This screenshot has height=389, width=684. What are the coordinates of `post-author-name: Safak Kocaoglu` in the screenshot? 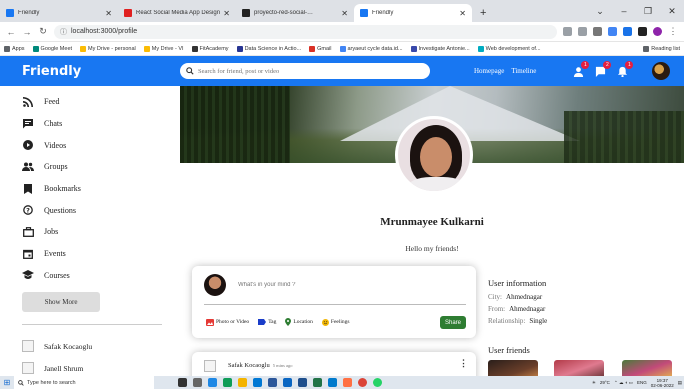 It's located at (249, 365).